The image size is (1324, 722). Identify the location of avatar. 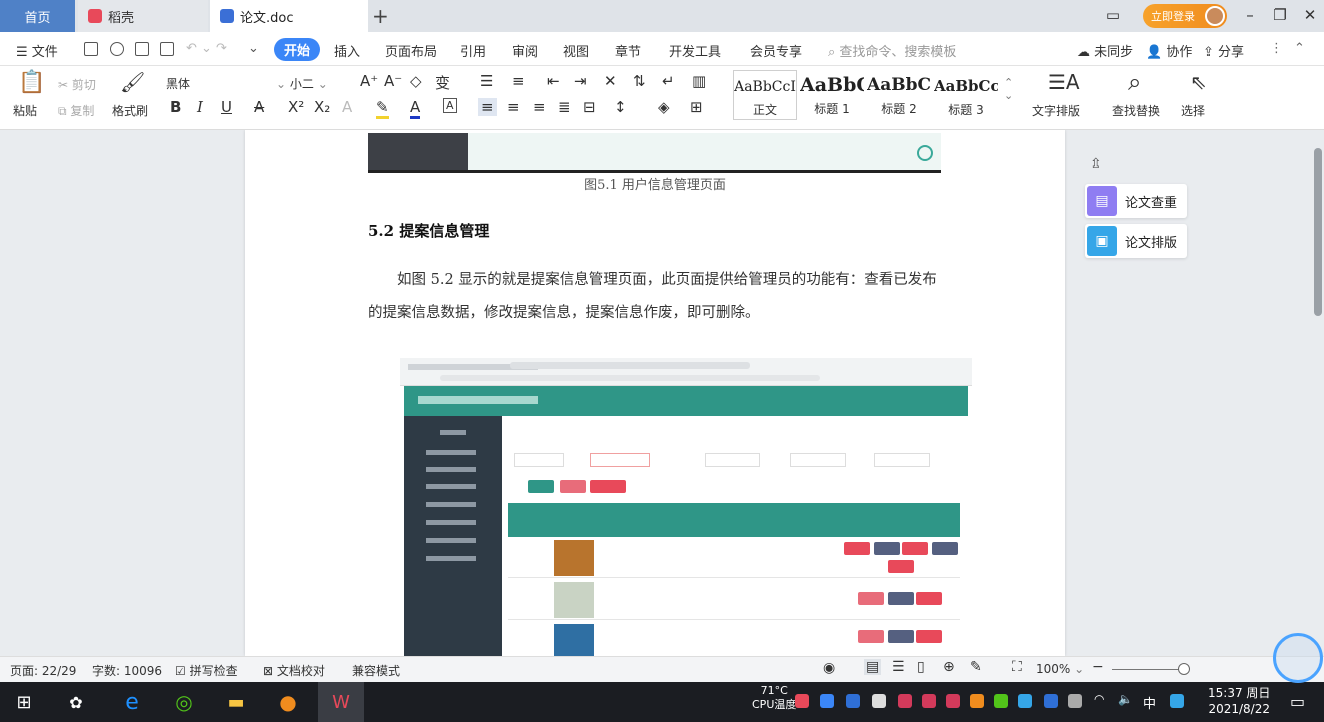
(1215, 16).